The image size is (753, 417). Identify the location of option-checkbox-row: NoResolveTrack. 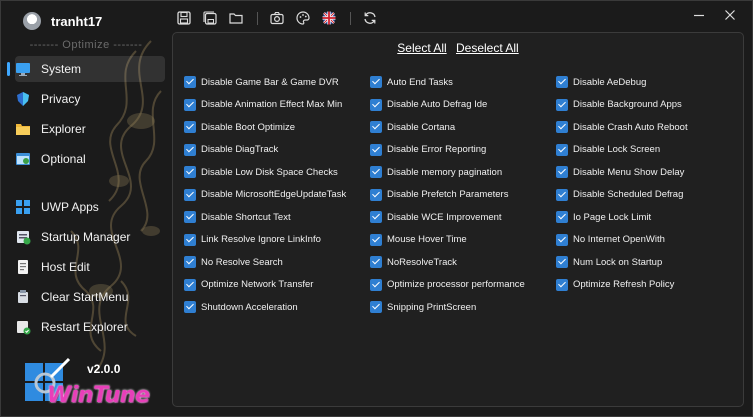
(413, 262).